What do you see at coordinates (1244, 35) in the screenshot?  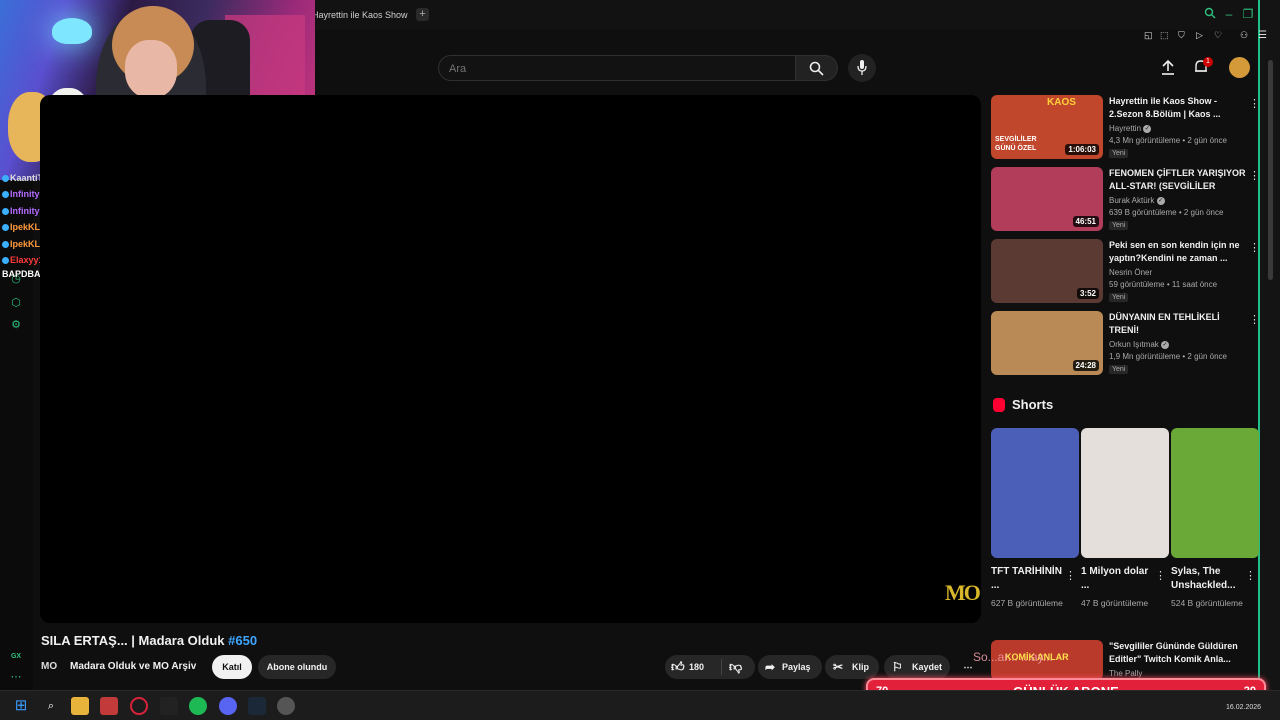 I see `profile-icon: ⚇` at bounding box center [1244, 35].